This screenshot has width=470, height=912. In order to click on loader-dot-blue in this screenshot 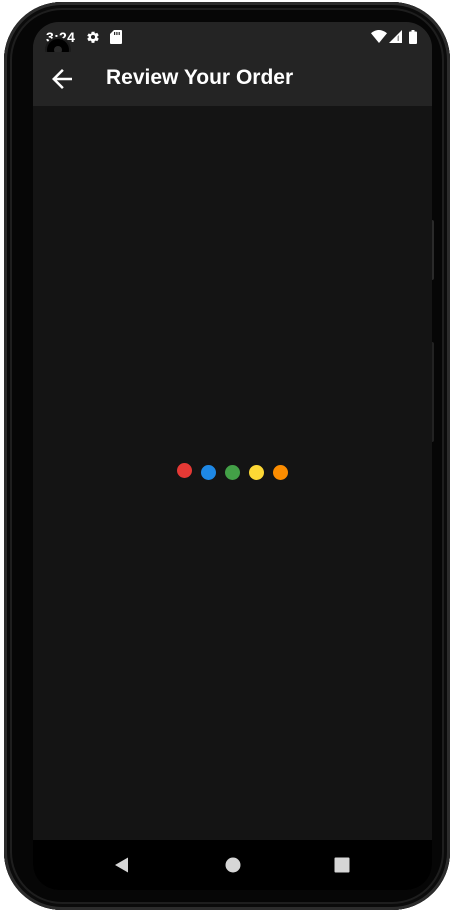, I will do `click(208, 472)`.